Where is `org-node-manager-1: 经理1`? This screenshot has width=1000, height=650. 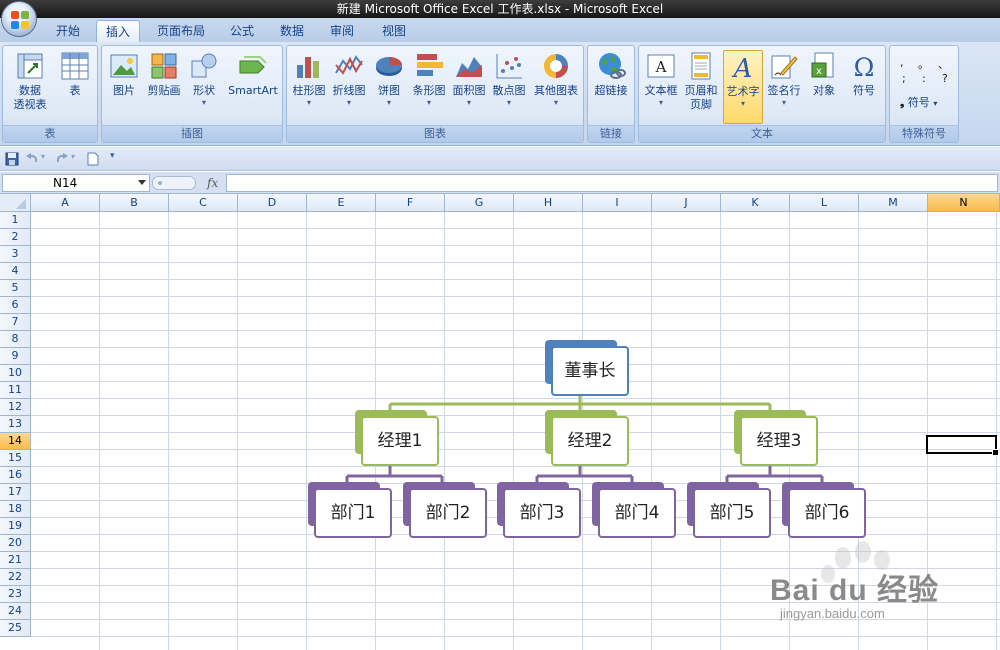
org-node-manager-1: 经理1 is located at coordinates (397, 438).